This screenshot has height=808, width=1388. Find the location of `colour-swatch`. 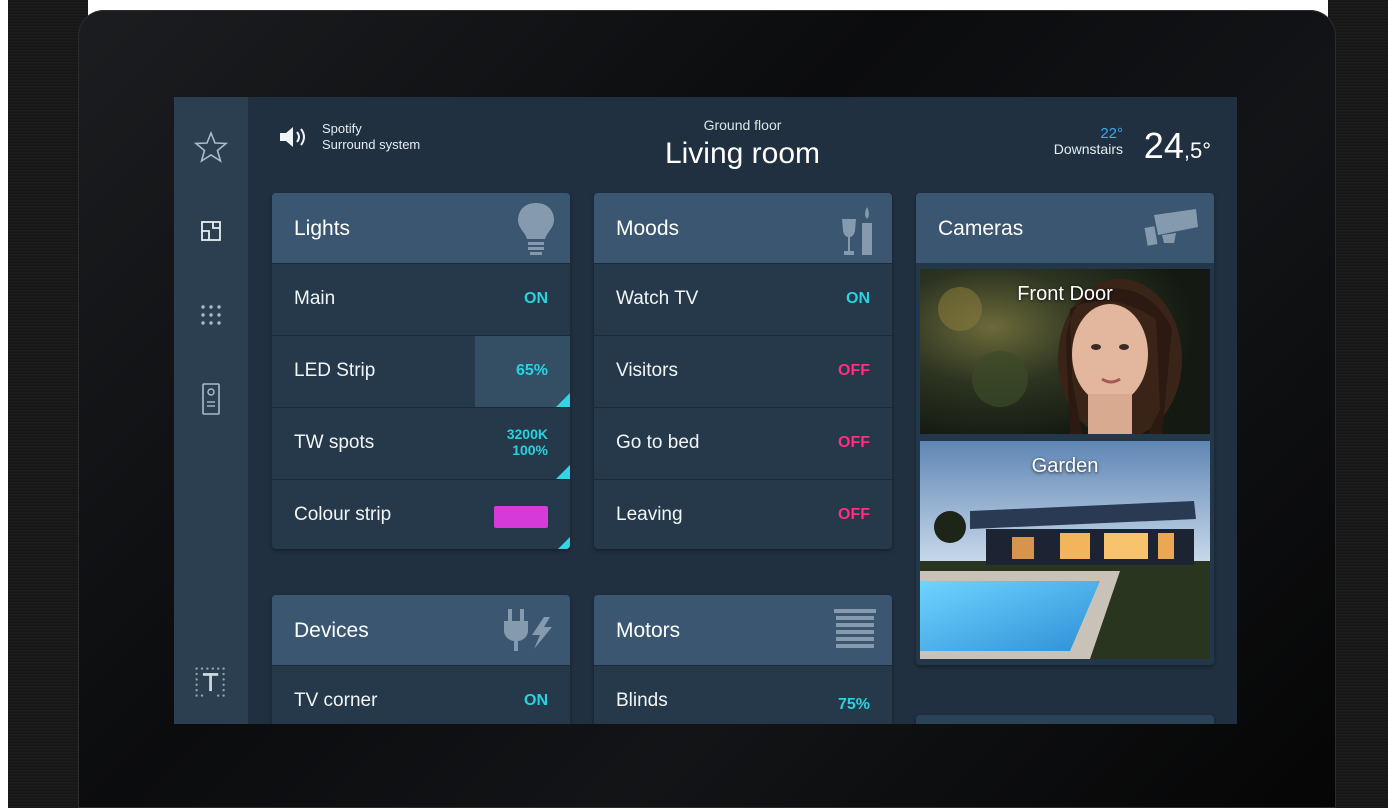

colour-swatch is located at coordinates (521, 517).